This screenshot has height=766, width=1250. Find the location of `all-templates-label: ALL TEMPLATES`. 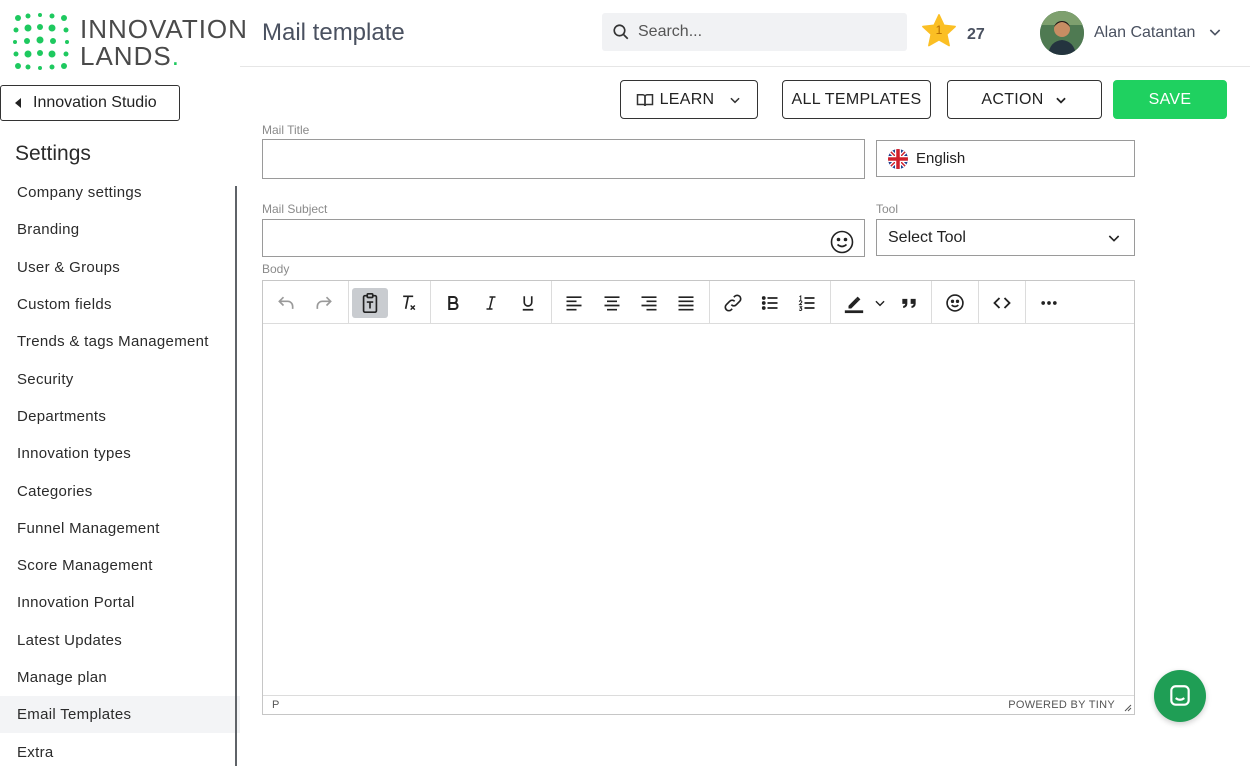

all-templates-label: ALL TEMPLATES is located at coordinates (856, 99).